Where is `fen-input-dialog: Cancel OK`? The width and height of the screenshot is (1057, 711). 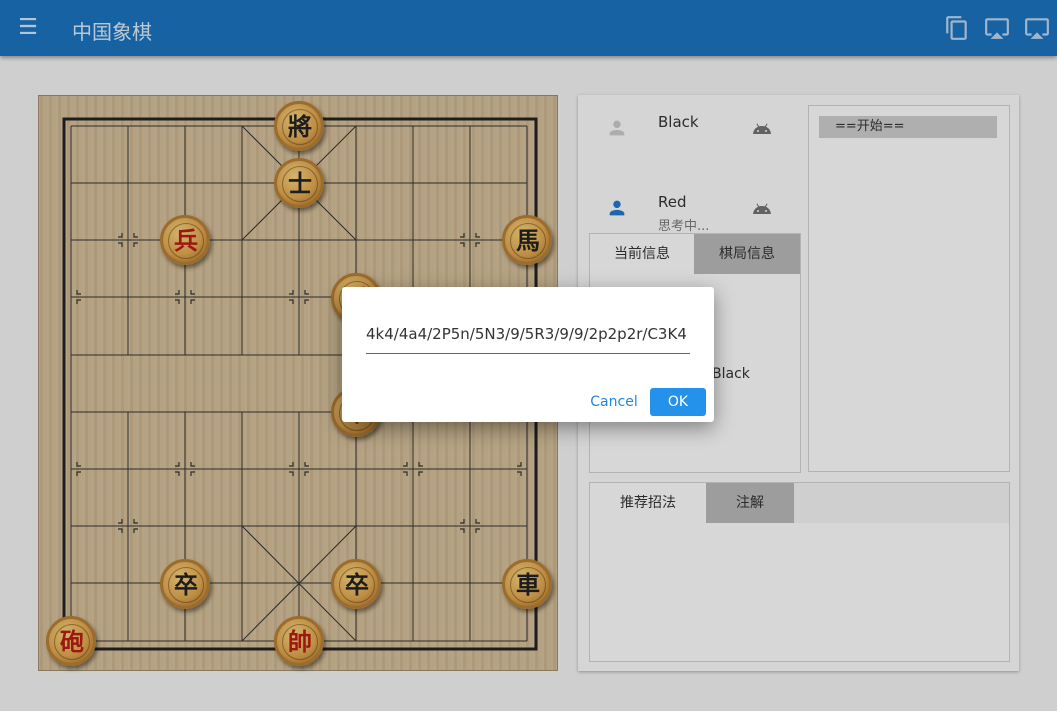
fen-input-dialog: Cancel OK is located at coordinates (528, 354).